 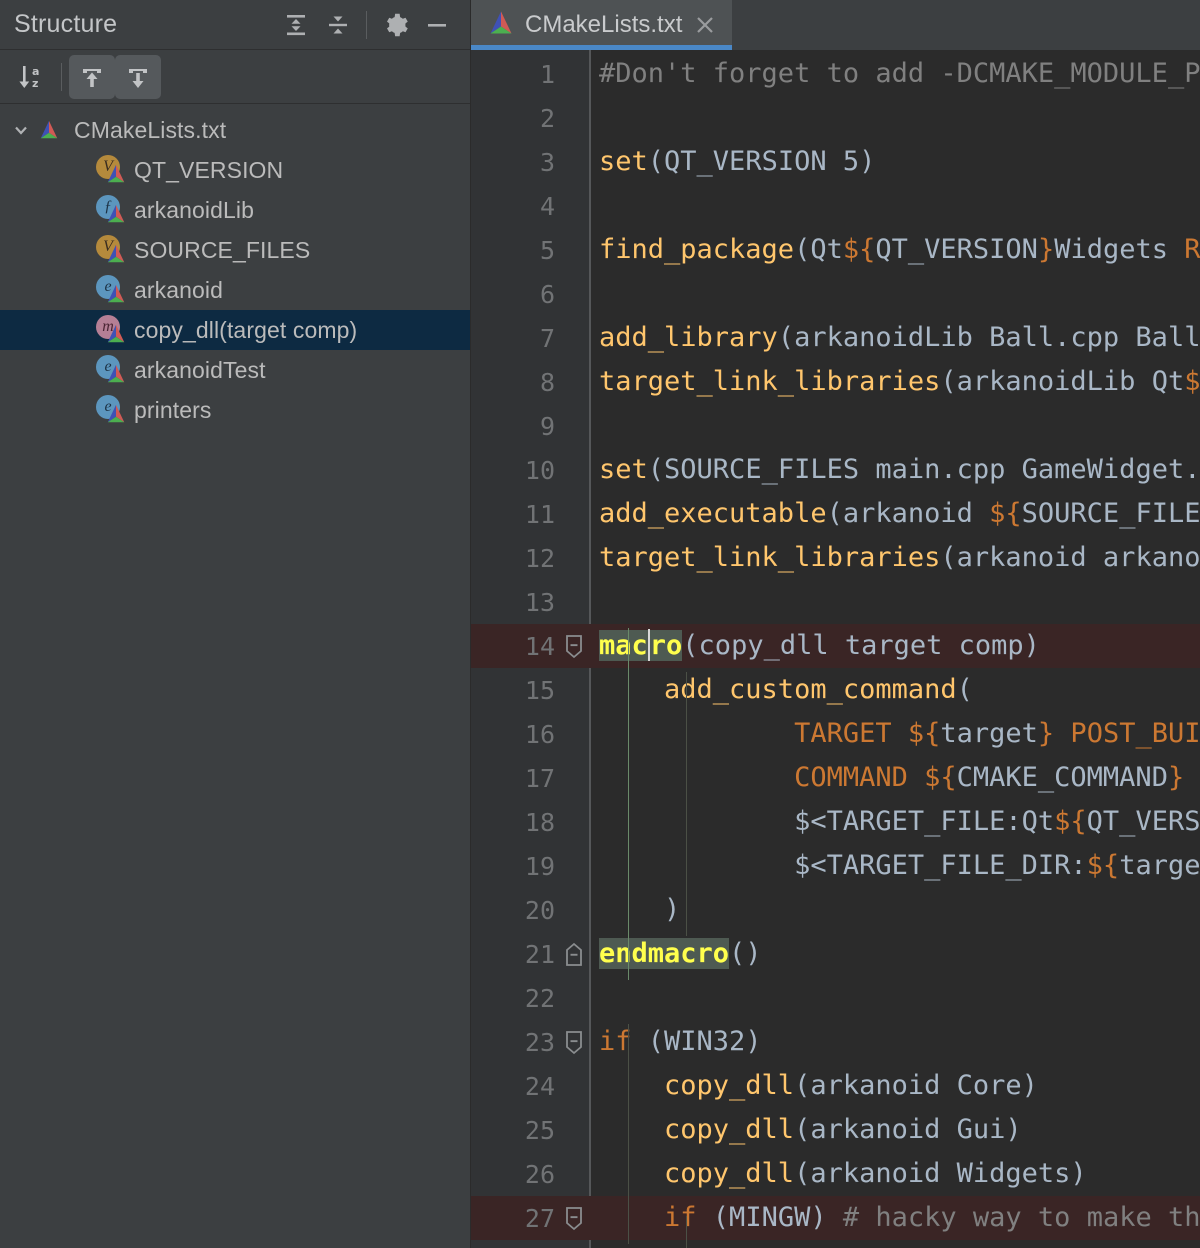 I want to click on tree-item-cmakelists-txt: CMakeLists.txt, so click(x=235, y=130).